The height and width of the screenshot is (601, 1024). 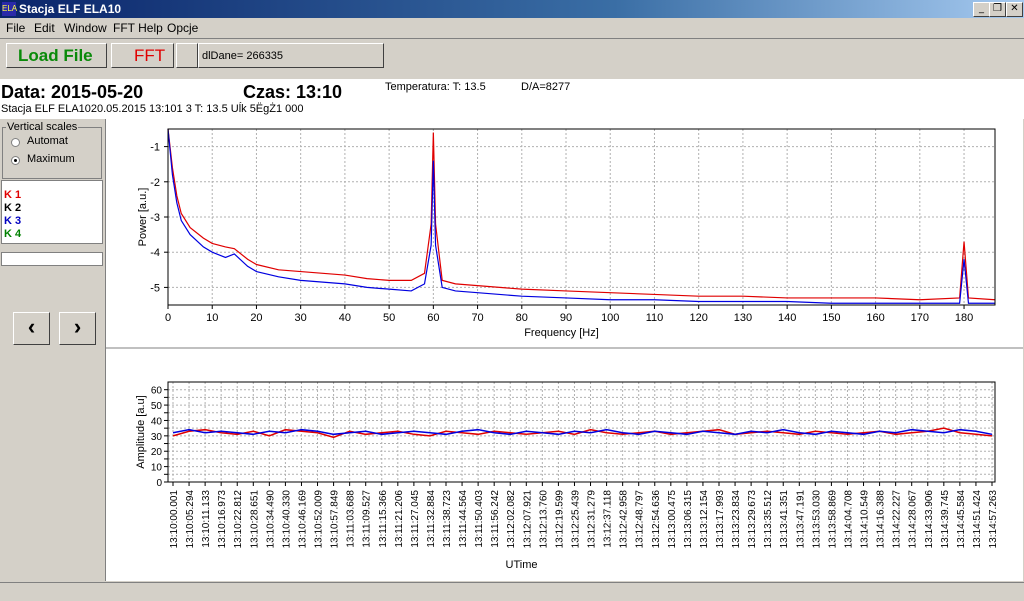 What do you see at coordinates (743, 318) in the screenshot?
I see `fft-x-tick-label: 130` at bounding box center [743, 318].